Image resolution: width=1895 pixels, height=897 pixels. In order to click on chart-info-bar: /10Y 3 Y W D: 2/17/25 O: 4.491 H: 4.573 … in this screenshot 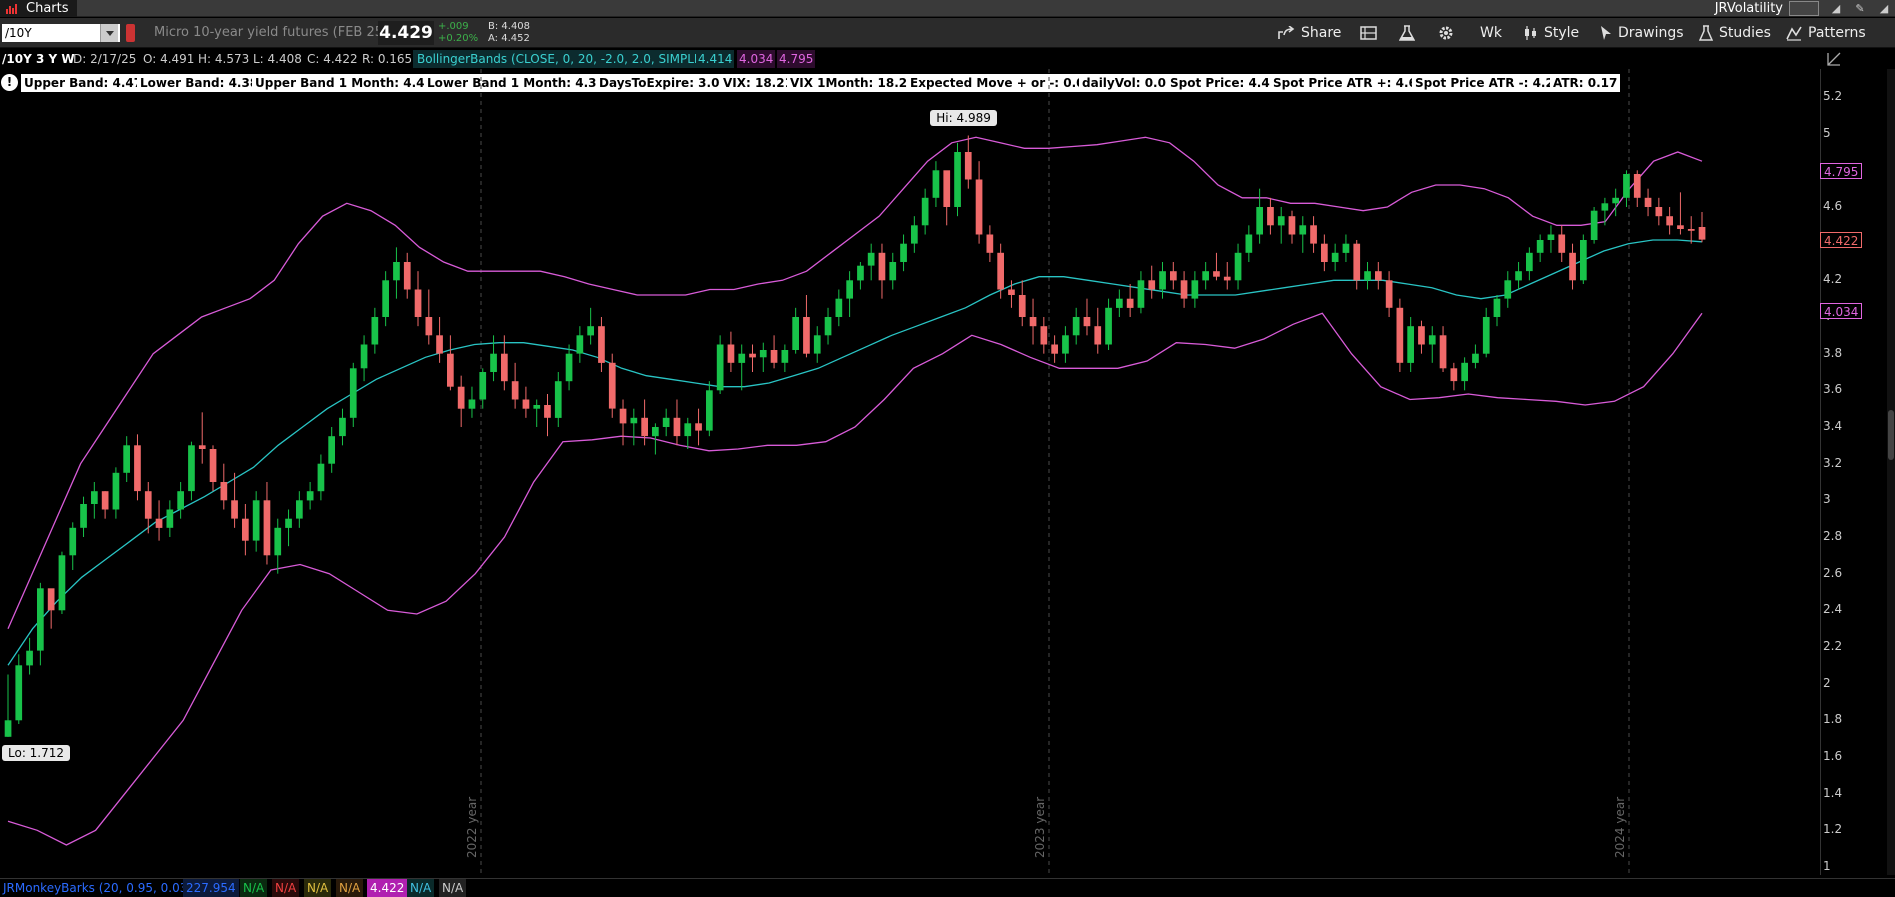, I will do `click(947, 59)`.